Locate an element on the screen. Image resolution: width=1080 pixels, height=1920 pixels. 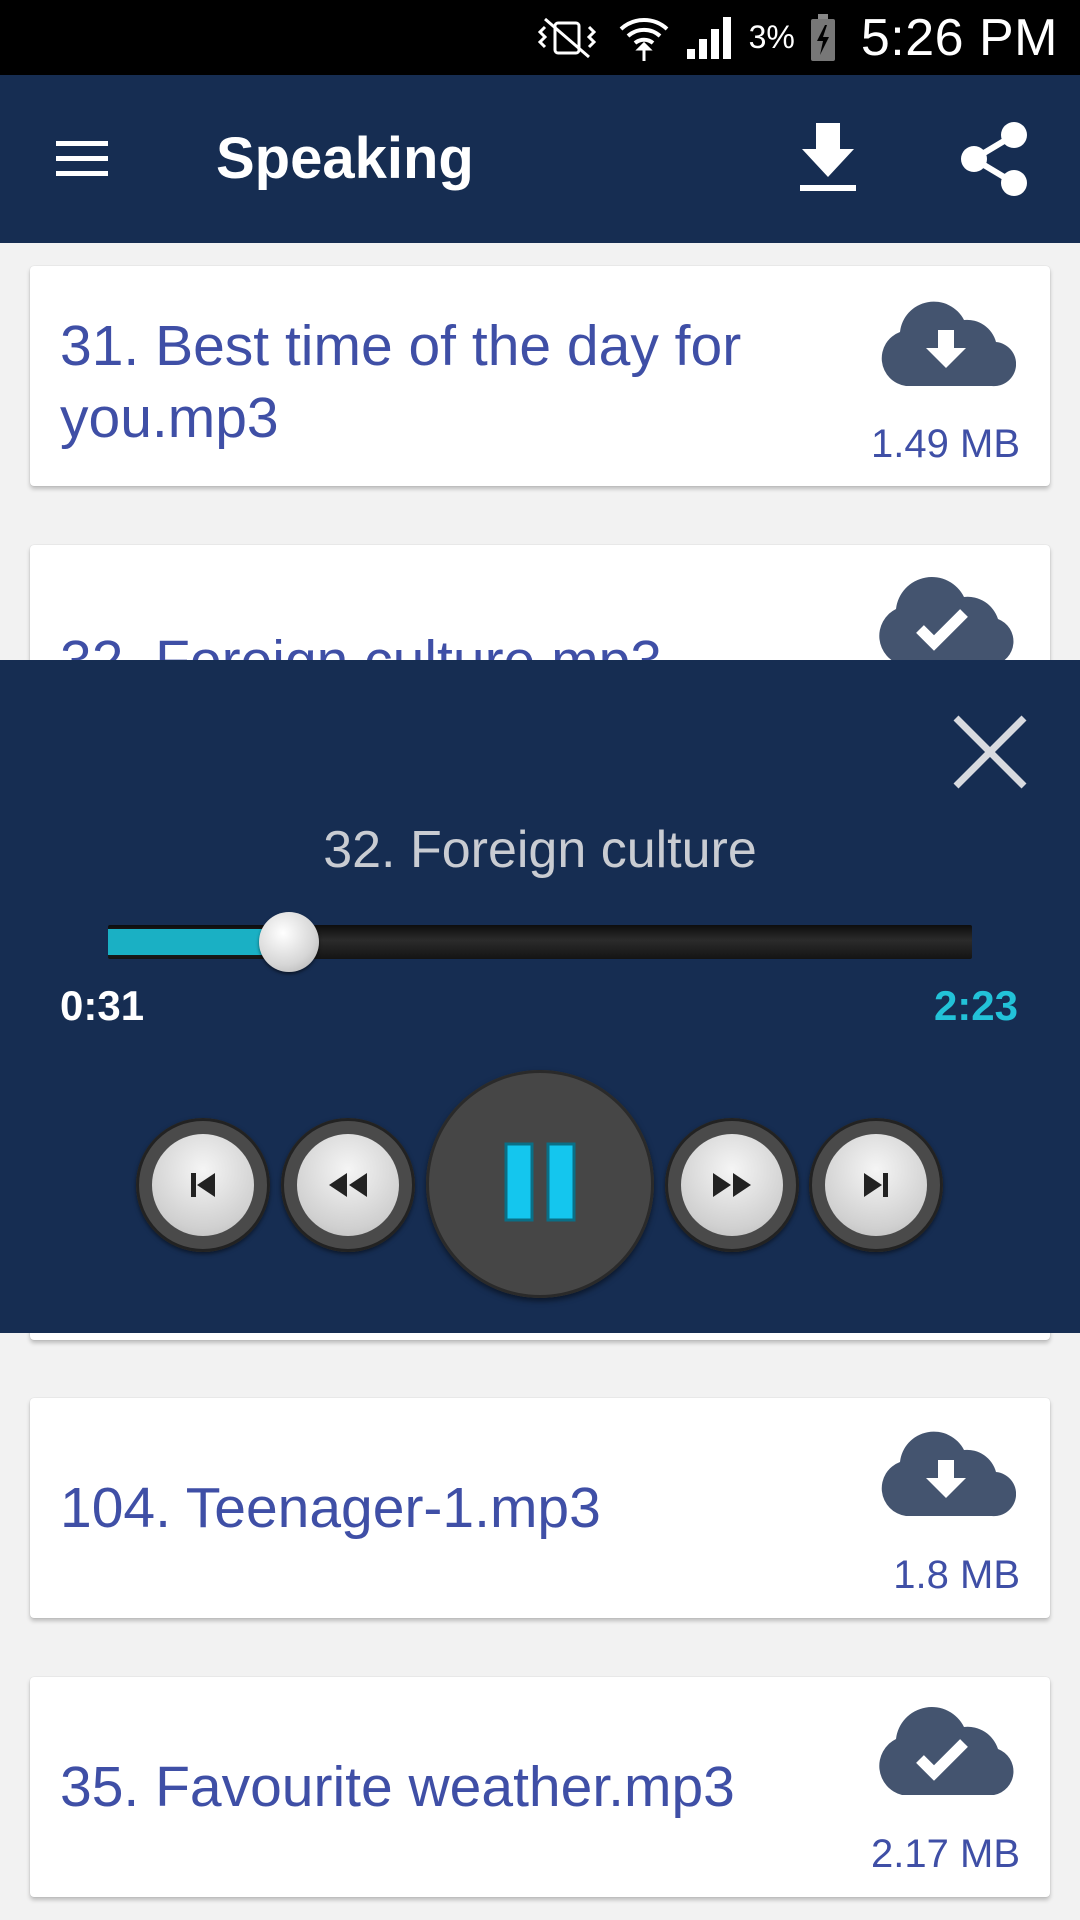
list-item-name: 35. Favourite weather.mp3 is located at coordinates (397, 1787).